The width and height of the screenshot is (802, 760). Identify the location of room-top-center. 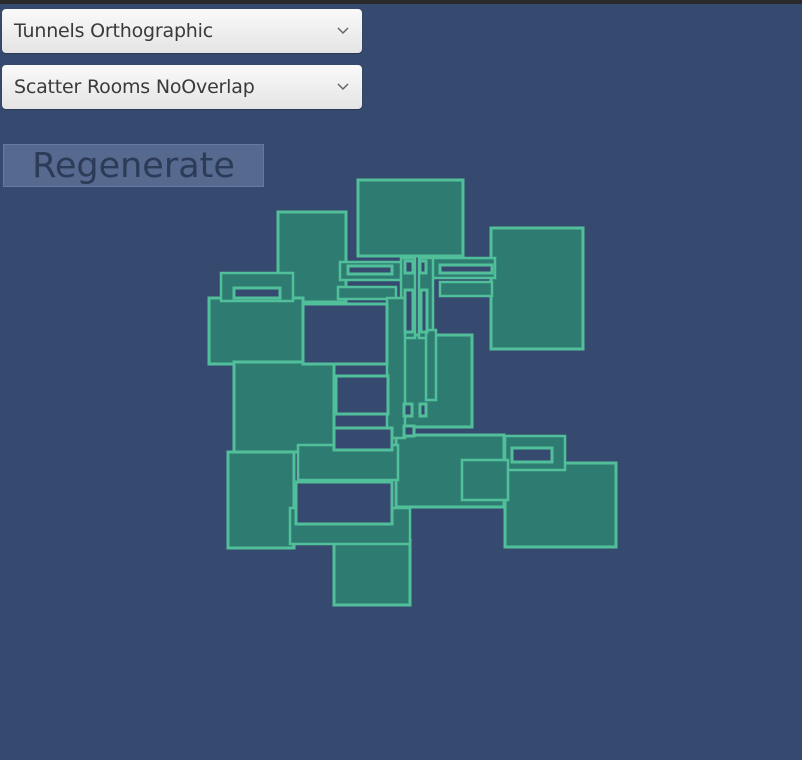
(410, 218).